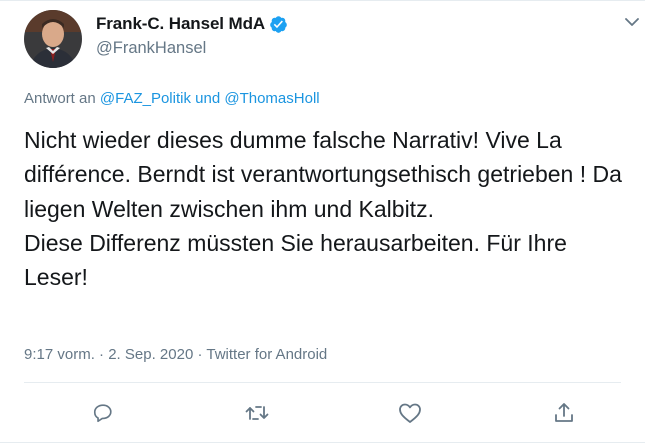 This screenshot has width=645, height=443. I want to click on avatar-image, so click(53, 39).